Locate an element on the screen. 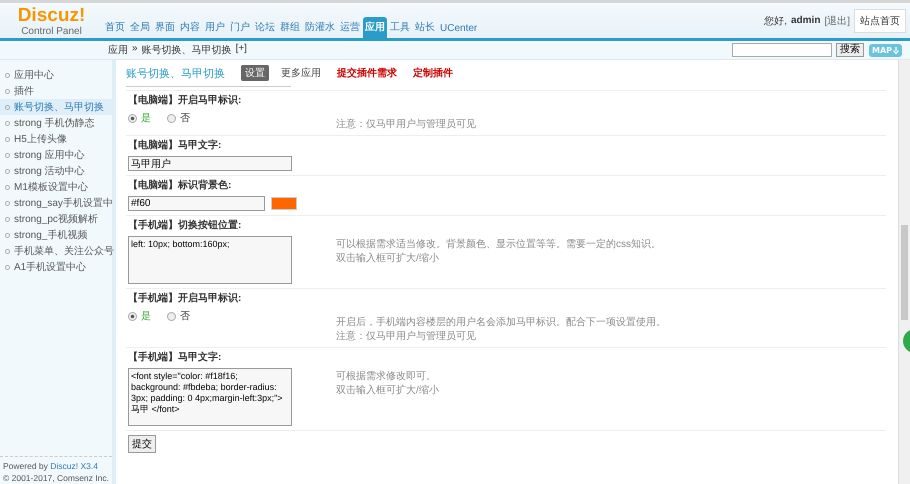 This screenshot has height=484, width=910. setting-hint: 可以根据需求适当修改。背景颜色、显示位置等等。需要一定的css知识。 is located at coordinates (498, 245).